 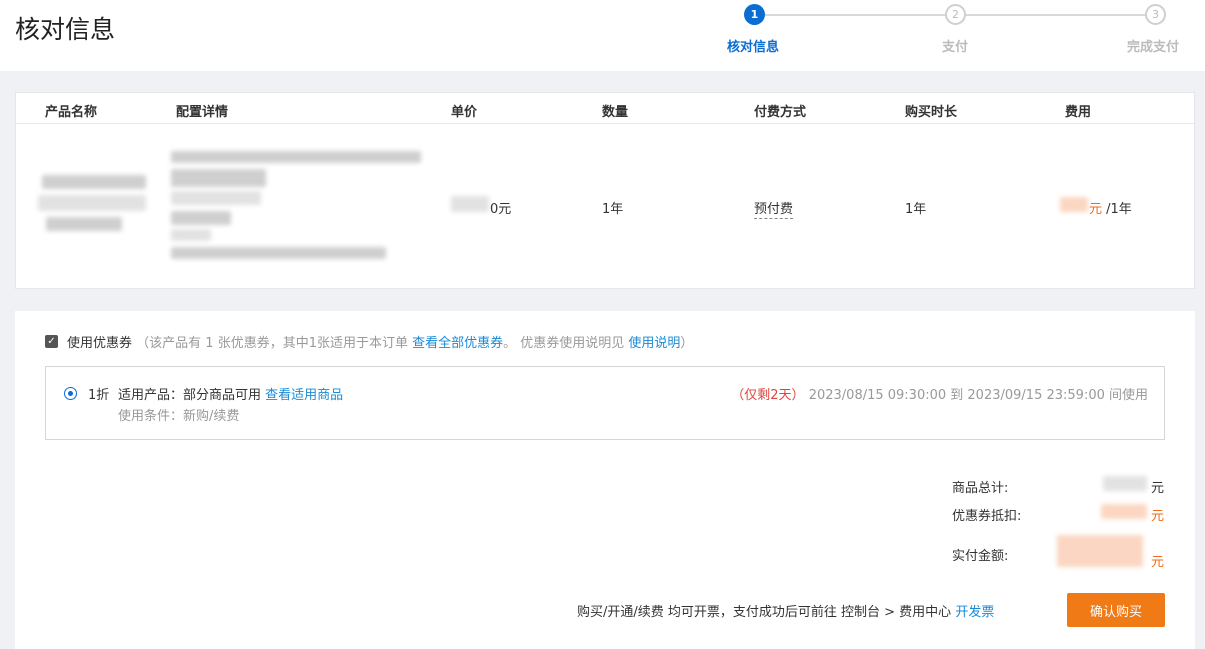 I want to click on page-header: 核对信息 1 核对信息 2 支付 3 完成支付, so click(x=602, y=35).